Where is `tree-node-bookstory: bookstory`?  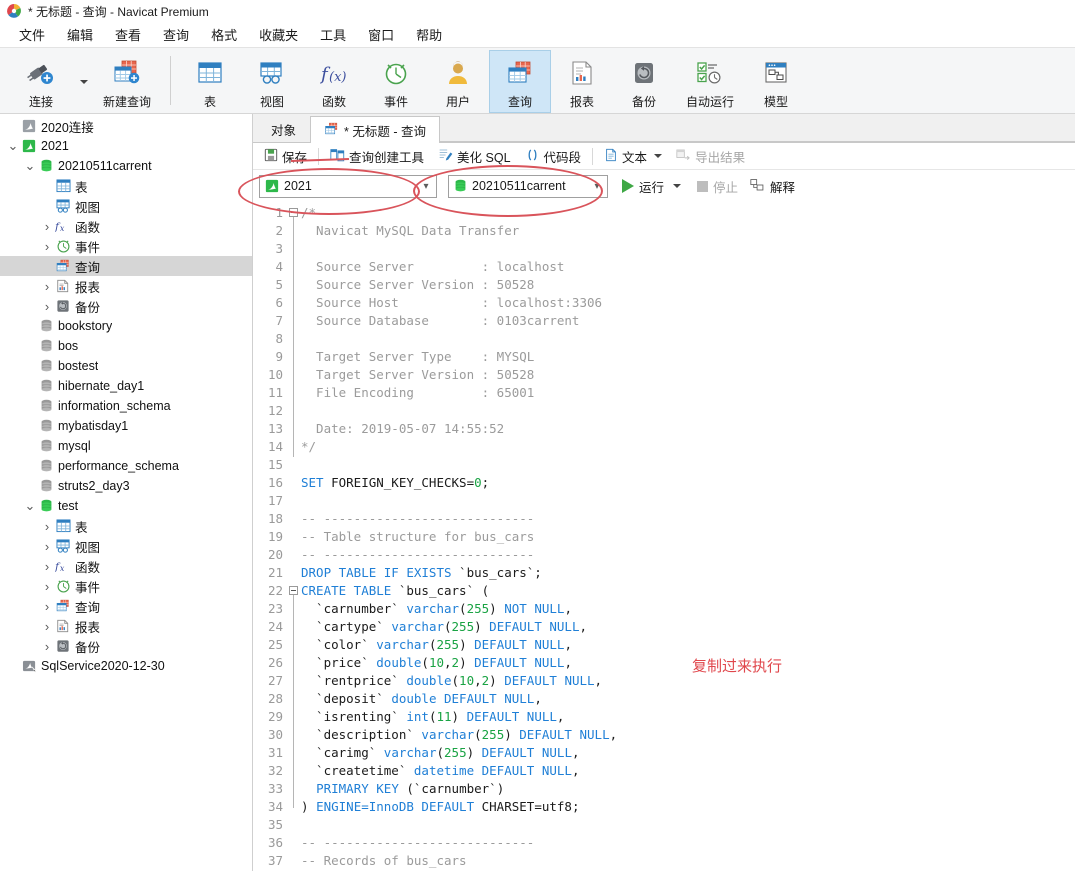
tree-node-bookstory: bookstory is located at coordinates (126, 326).